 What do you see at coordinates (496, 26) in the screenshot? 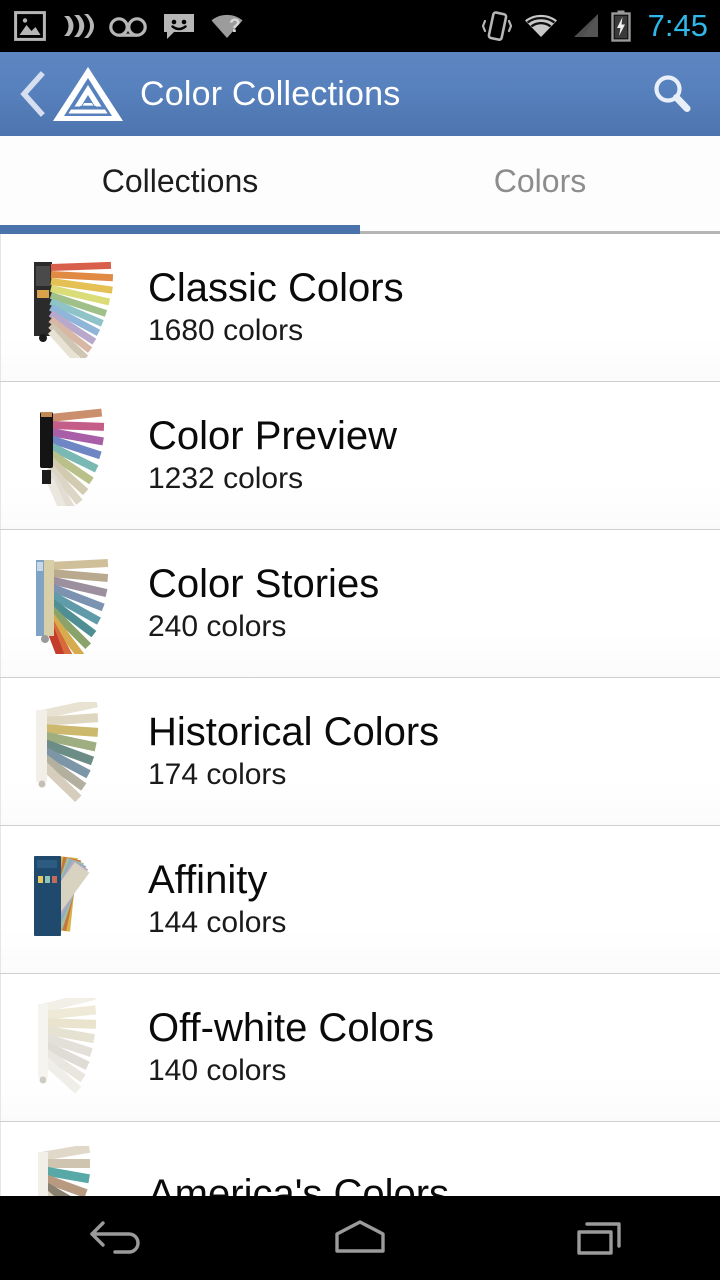
I see `vibrate-icon` at bounding box center [496, 26].